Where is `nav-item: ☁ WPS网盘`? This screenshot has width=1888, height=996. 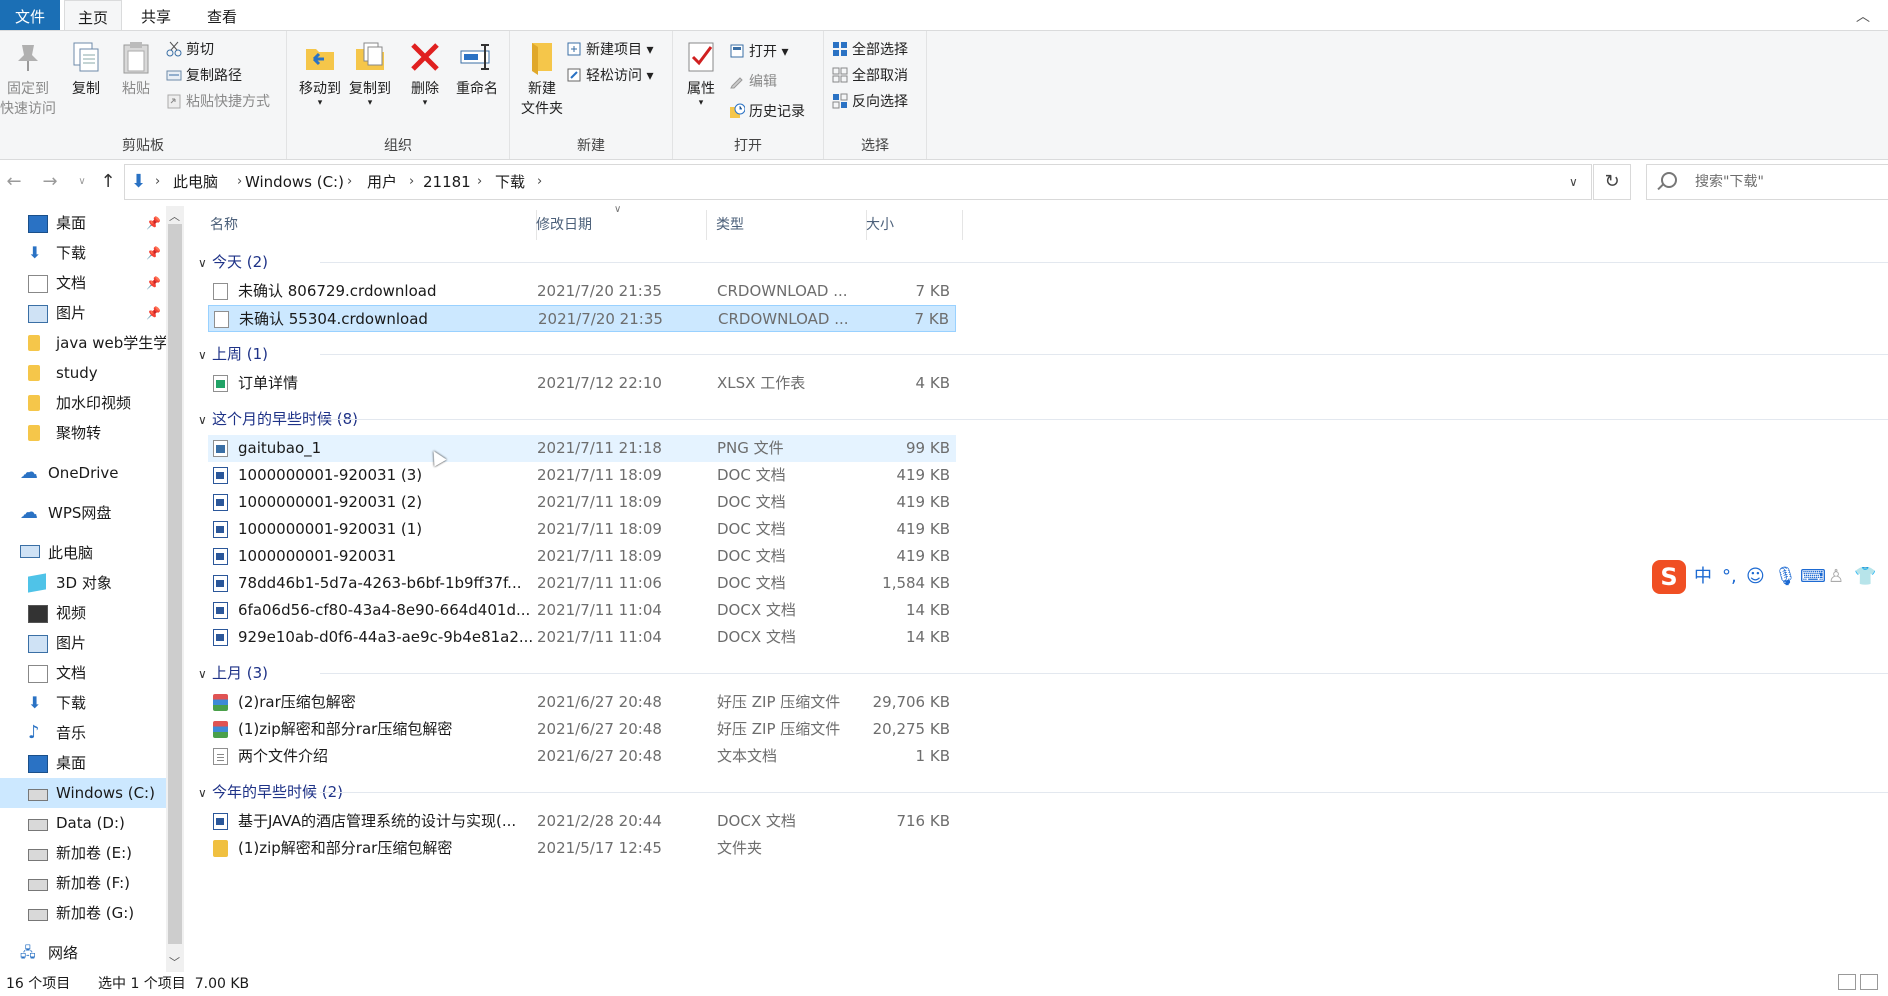 nav-item: ☁ WPS网盘 is located at coordinates (83, 513).